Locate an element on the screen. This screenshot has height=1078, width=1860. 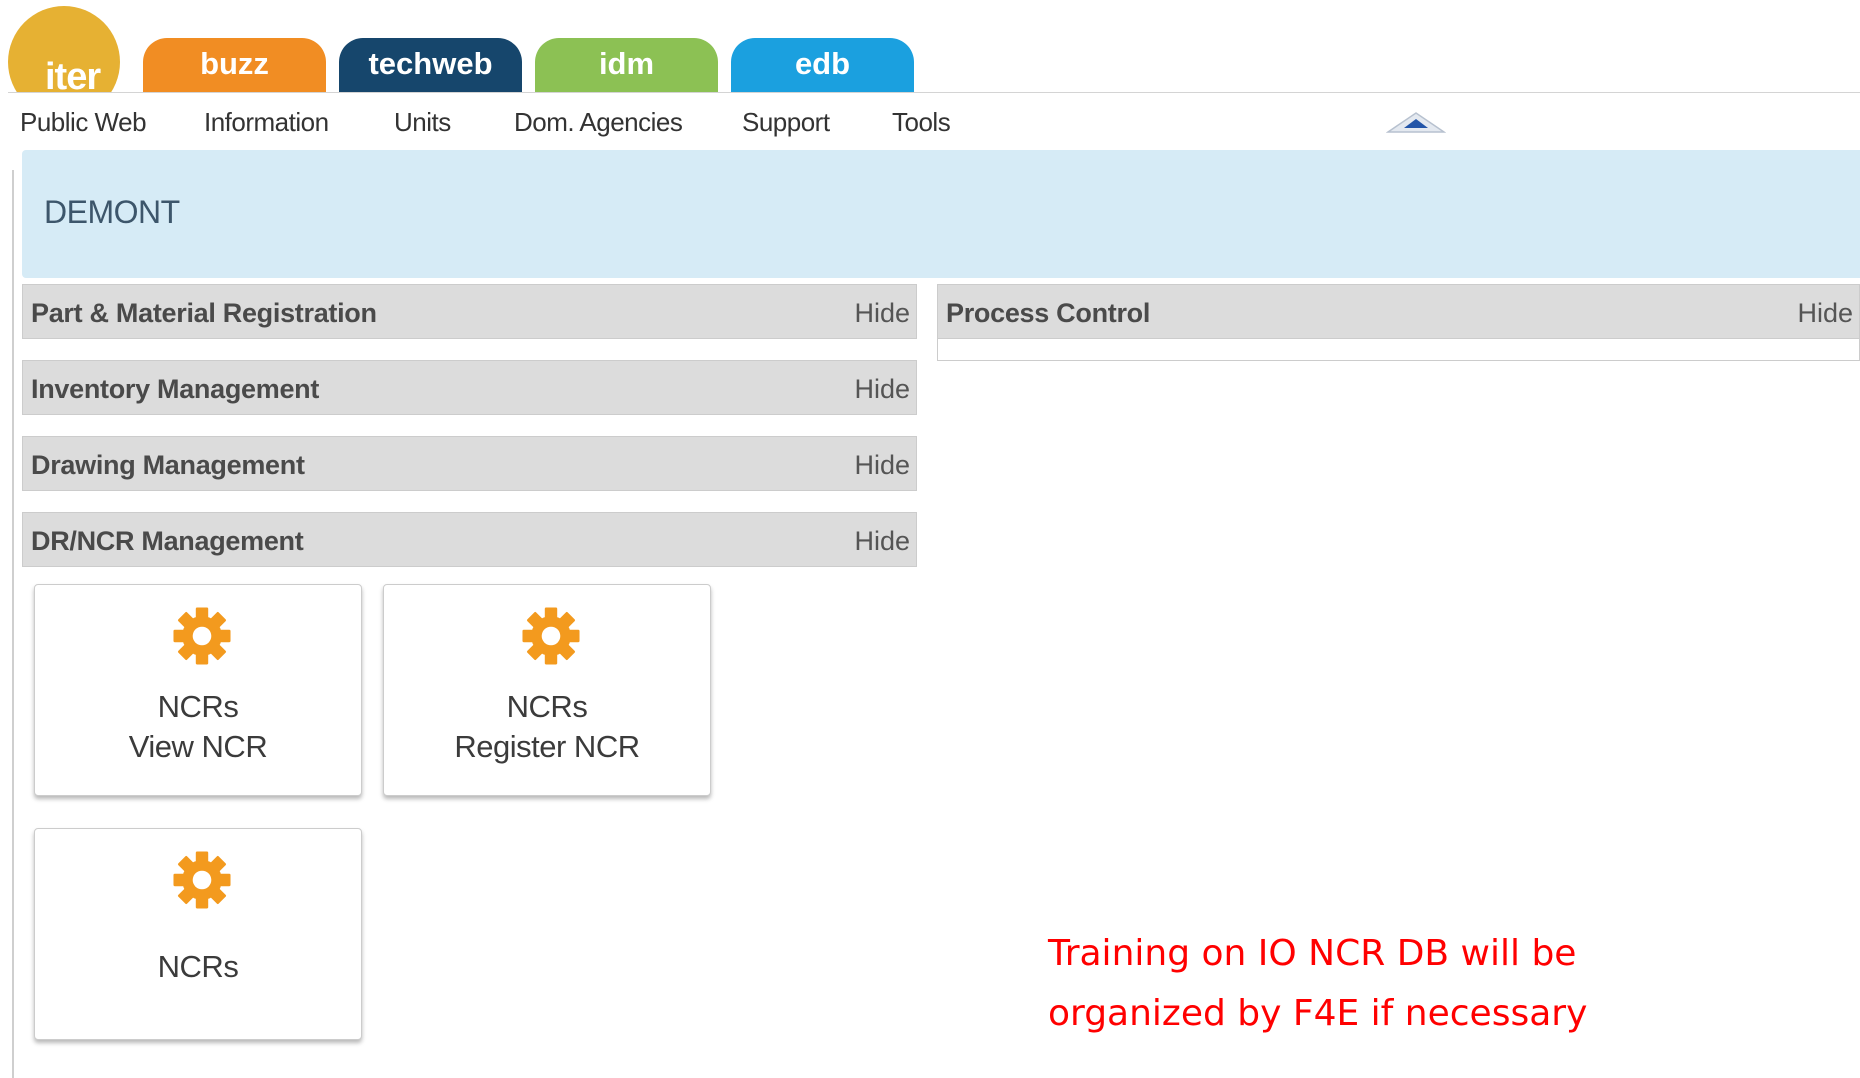
process-control-body is located at coordinates (1398, 350).